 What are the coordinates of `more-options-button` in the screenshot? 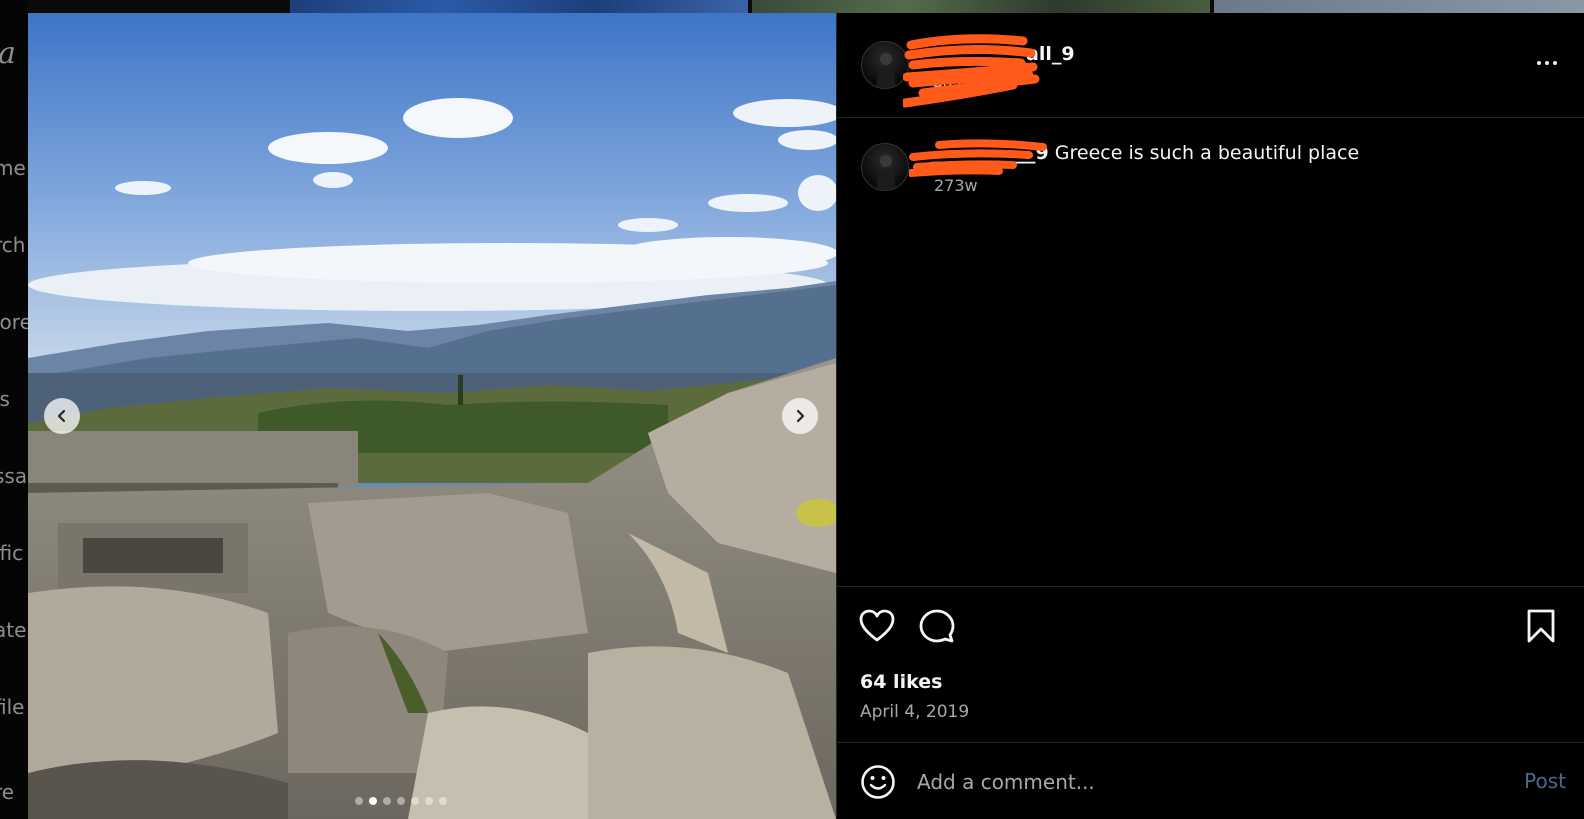 It's located at (1547, 63).